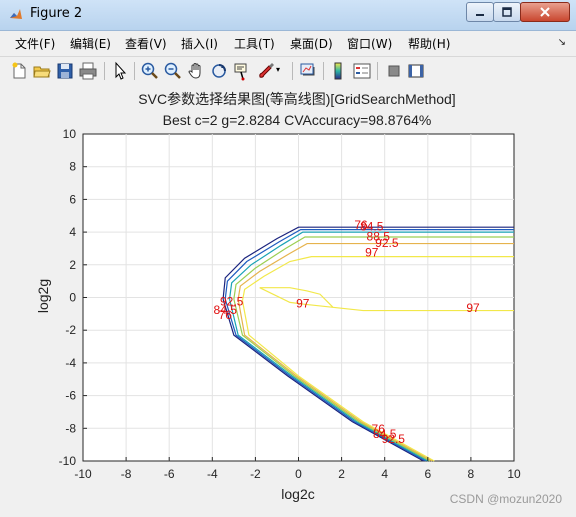 Image resolution: width=576 pixels, height=517 pixels. I want to click on x-tick-label: 6, so click(427, 474).